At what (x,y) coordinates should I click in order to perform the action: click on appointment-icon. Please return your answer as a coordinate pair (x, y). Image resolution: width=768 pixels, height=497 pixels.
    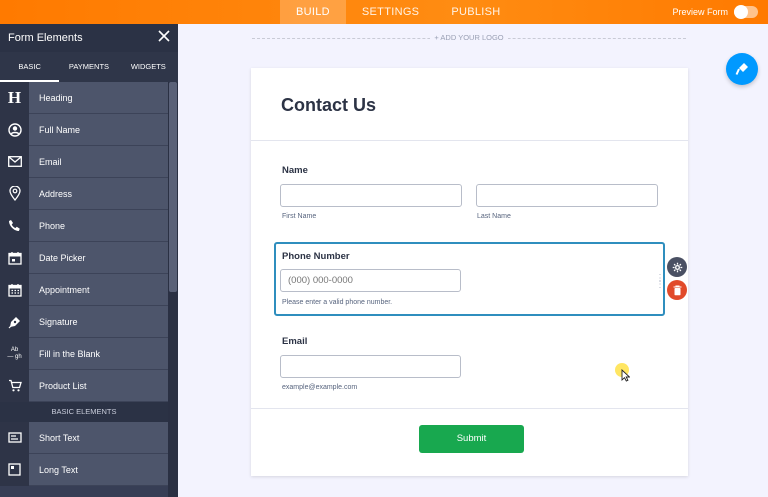
    Looking at the image, I should click on (14, 289).